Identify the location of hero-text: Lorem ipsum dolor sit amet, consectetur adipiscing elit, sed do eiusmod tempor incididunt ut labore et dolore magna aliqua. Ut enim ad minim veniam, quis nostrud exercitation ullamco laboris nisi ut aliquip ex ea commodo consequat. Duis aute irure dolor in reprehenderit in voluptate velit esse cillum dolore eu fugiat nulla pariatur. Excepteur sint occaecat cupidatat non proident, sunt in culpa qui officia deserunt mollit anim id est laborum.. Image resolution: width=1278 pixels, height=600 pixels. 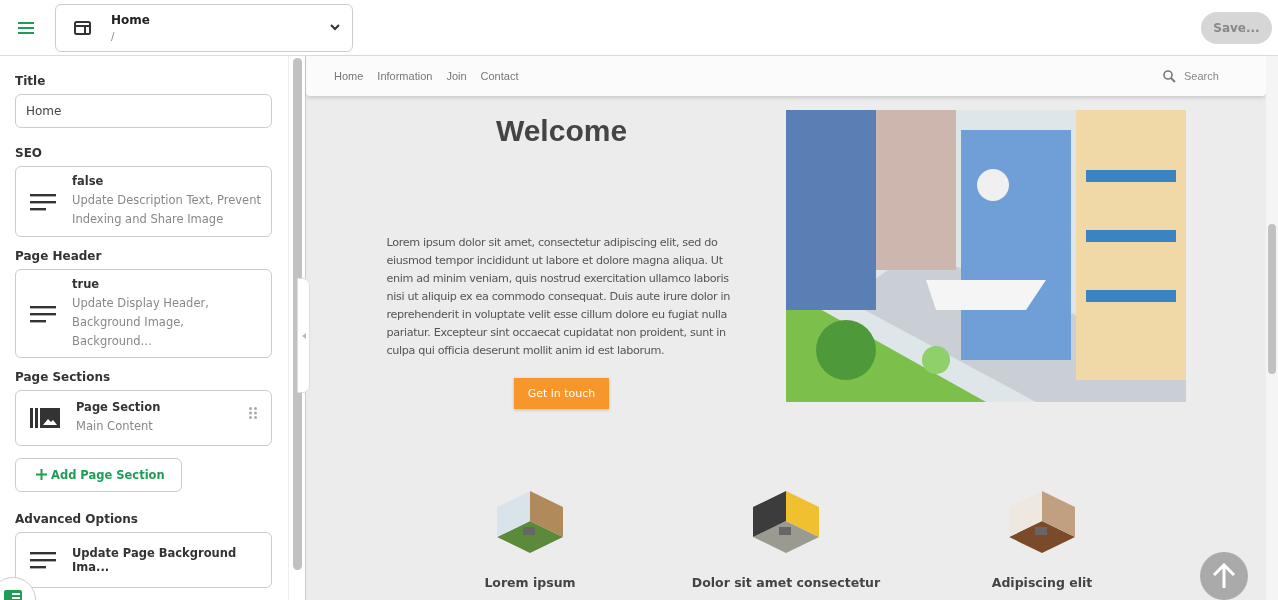
(558, 297).